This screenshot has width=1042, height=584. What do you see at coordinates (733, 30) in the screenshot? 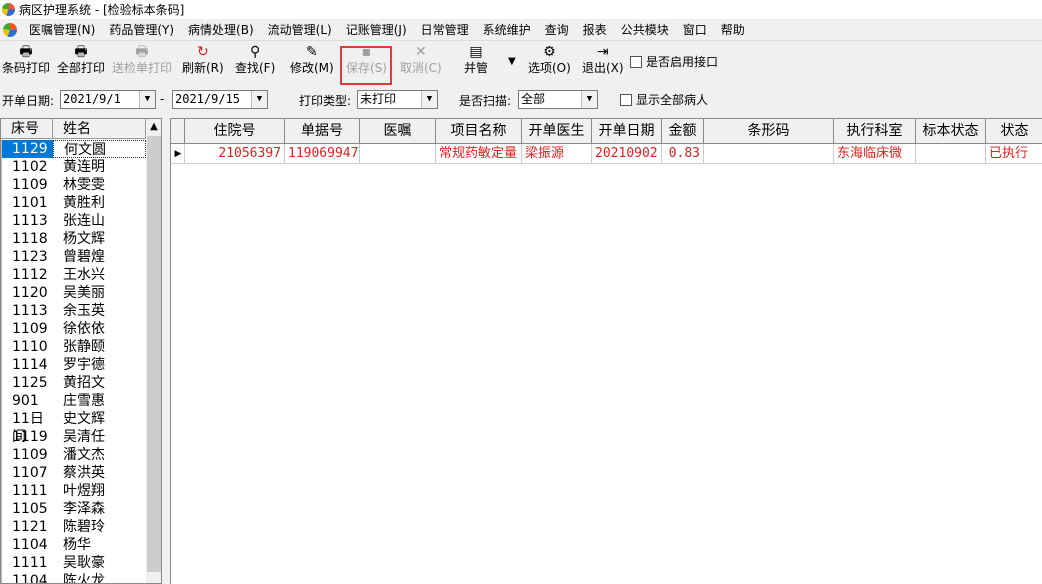
I see `menu-help: 帮助` at bounding box center [733, 30].